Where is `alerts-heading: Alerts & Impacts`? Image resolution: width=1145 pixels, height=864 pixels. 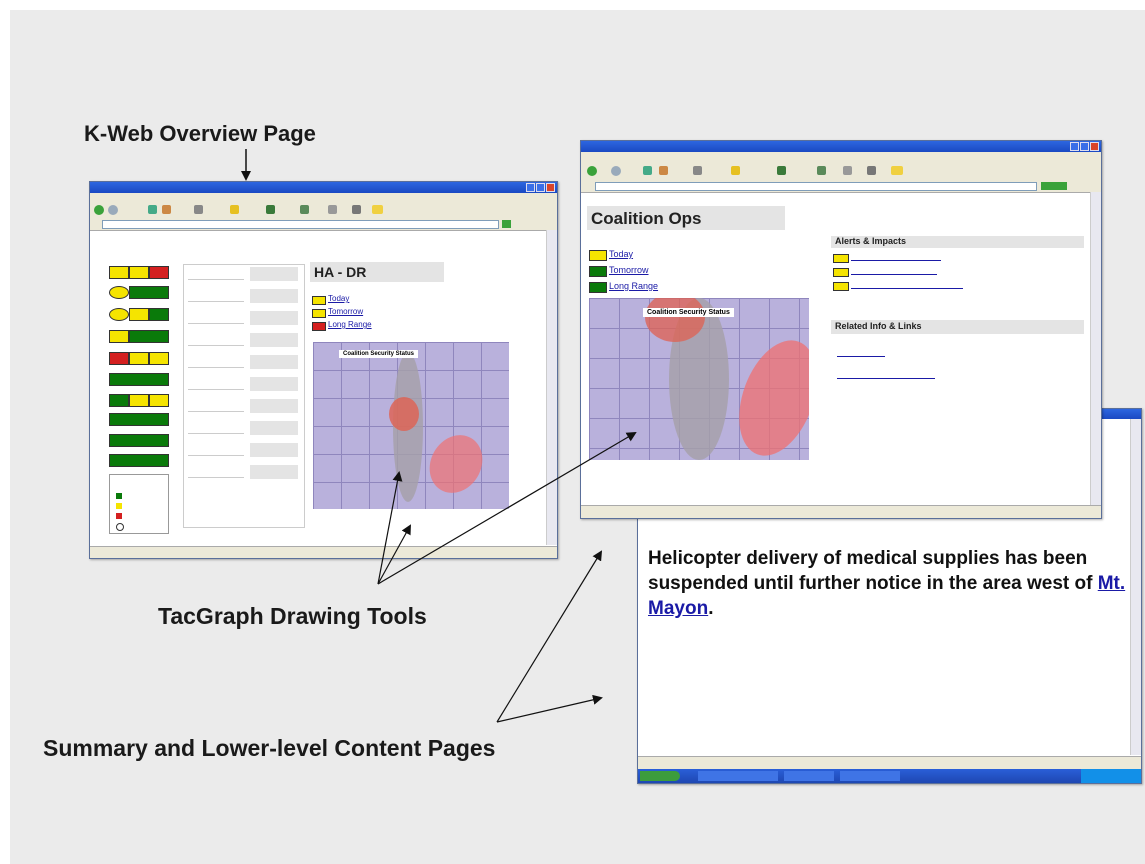
alerts-heading: Alerts & Impacts is located at coordinates (871, 241).